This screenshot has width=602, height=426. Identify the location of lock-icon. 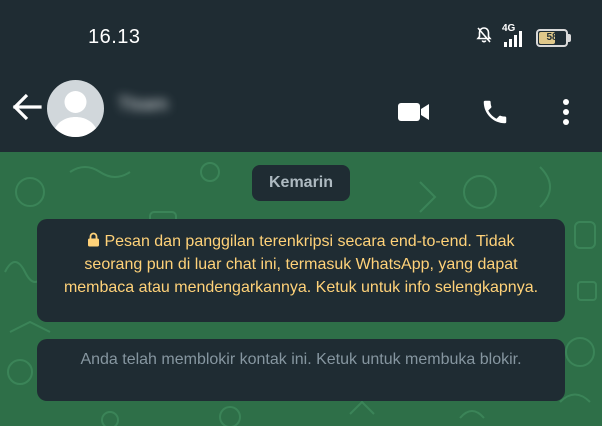
(94, 239).